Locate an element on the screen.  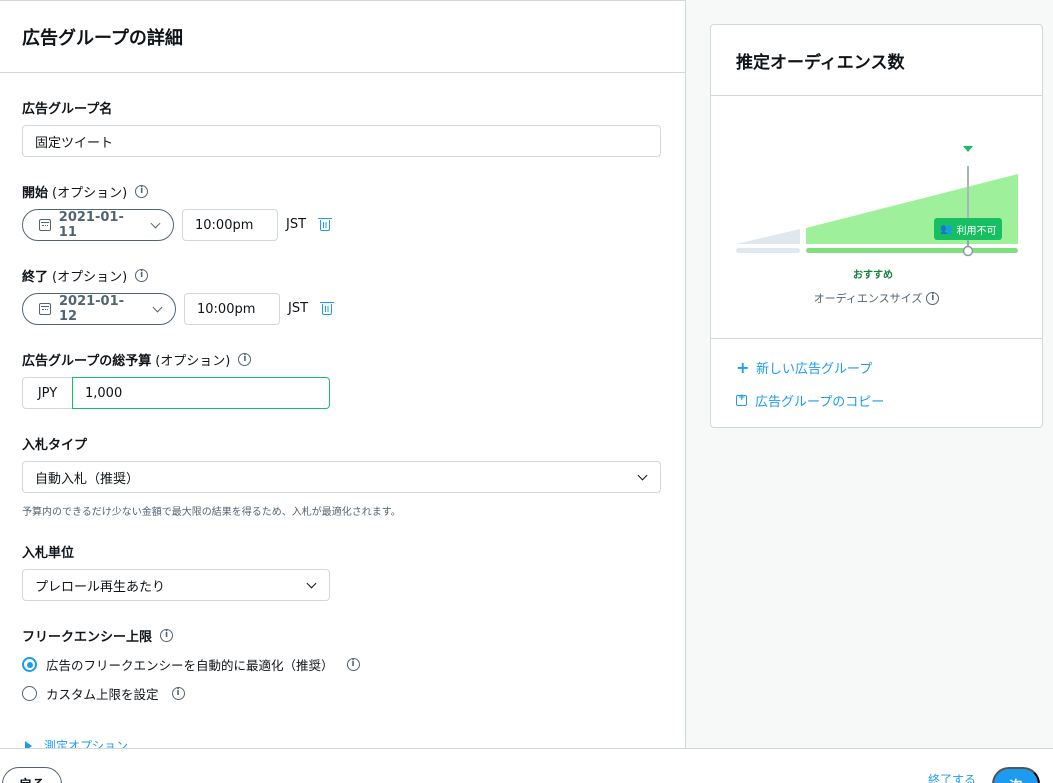
finish-link: 終了する is located at coordinates (952, 777).